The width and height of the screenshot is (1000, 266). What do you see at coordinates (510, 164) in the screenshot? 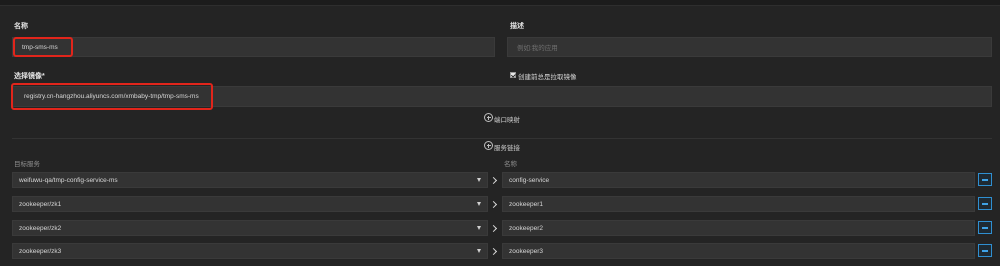
I see `link-name-header: 名称` at bounding box center [510, 164].